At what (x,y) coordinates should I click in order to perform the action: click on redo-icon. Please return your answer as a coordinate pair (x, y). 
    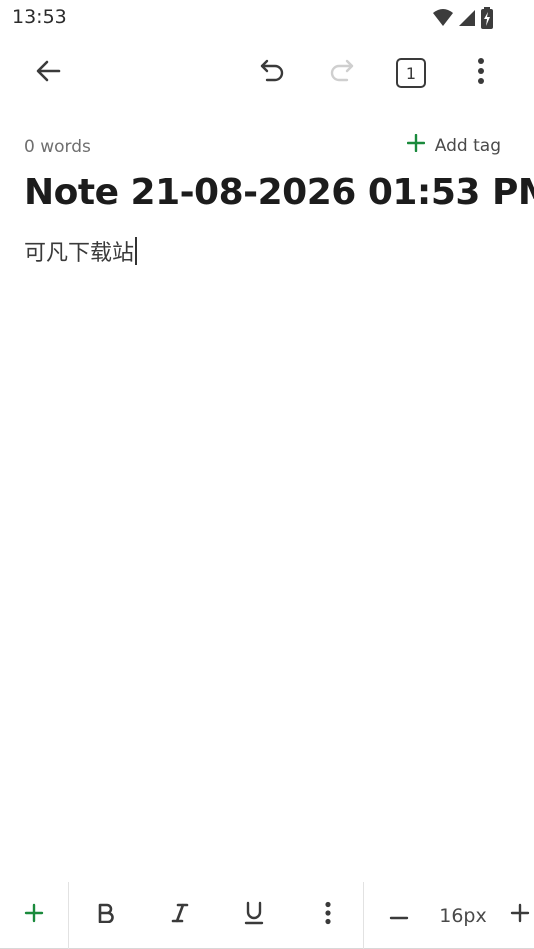
    Looking at the image, I should click on (342, 73).